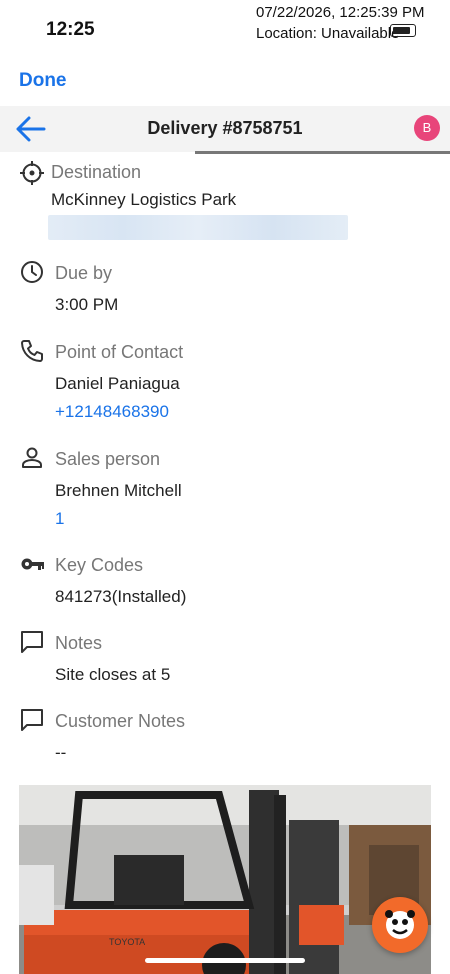 The image size is (450, 974). What do you see at coordinates (121, 596) in the screenshot?
I see `keycodes-value: 841273(Installed)` at bounding box center [121, 596].